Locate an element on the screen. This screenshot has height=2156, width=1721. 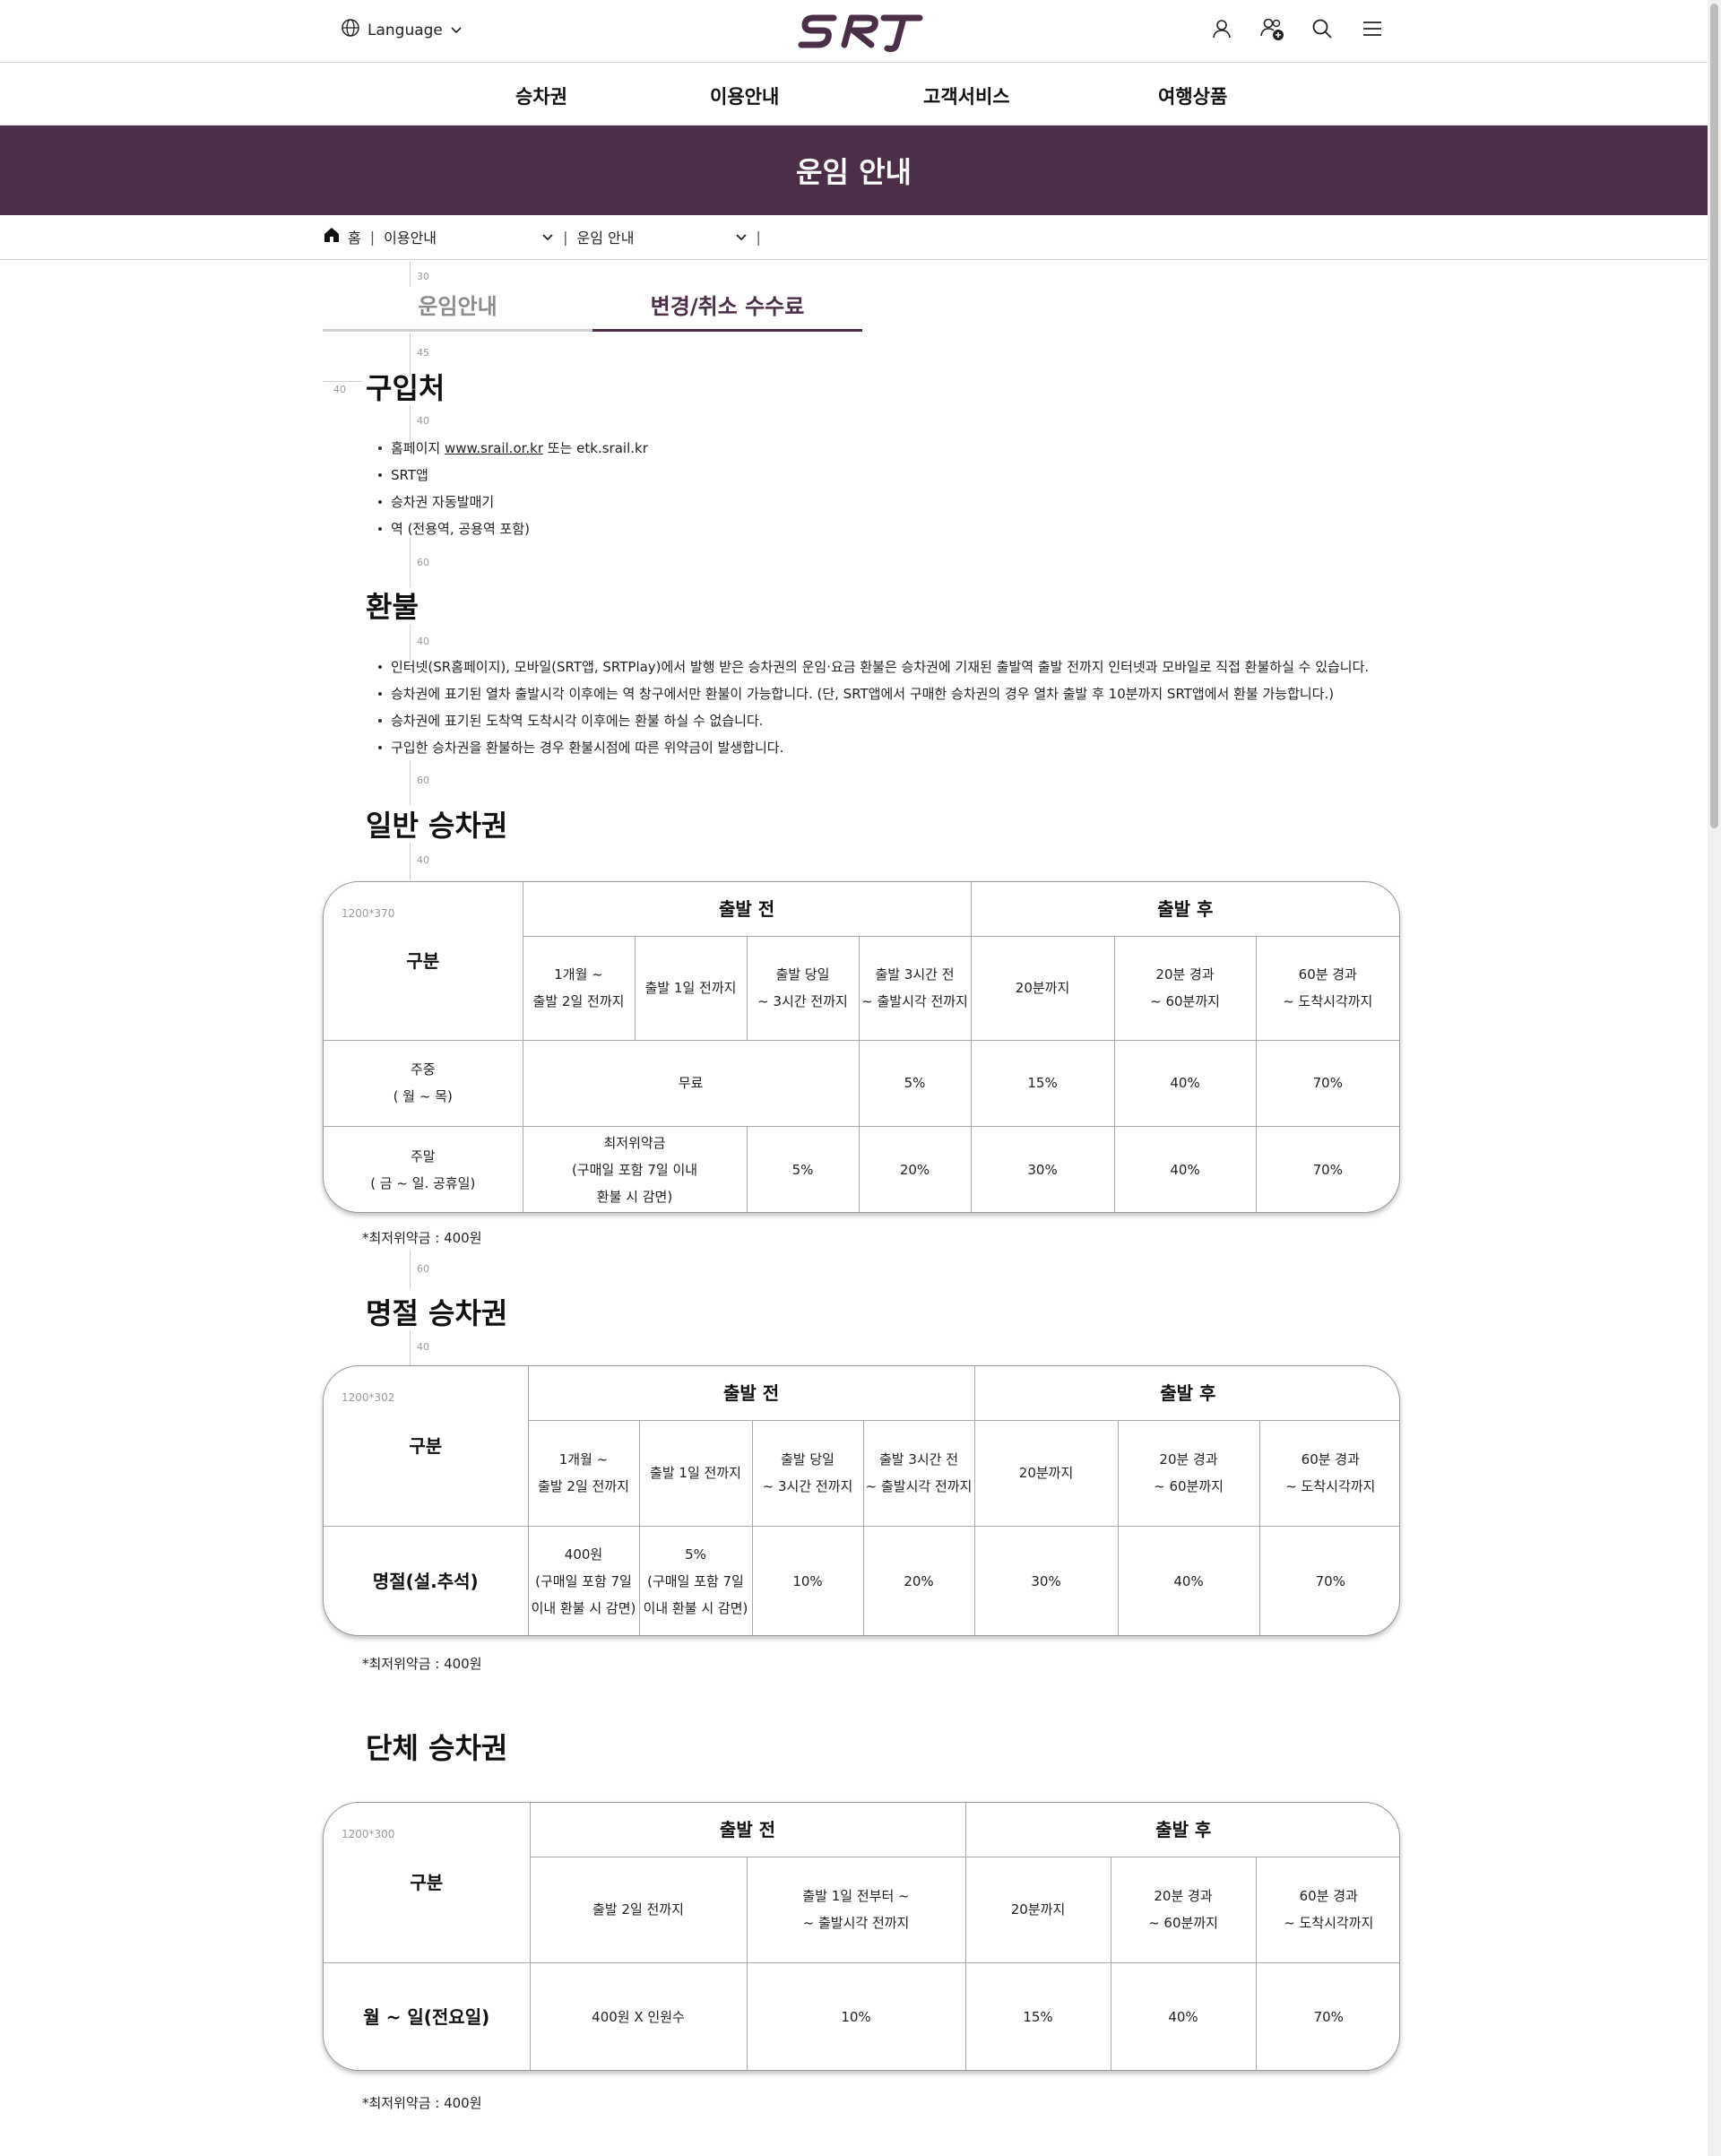
srt-logo is located at coordinates (860, 31).